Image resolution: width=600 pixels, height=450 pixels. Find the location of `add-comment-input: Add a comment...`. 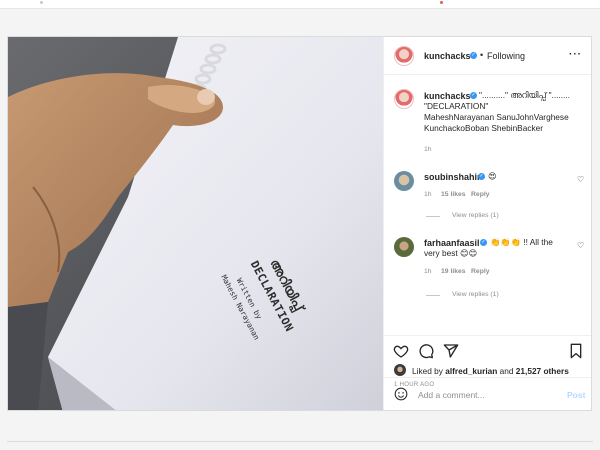

add-comment-input: Add a comment... is located at coordinates (451, 395).